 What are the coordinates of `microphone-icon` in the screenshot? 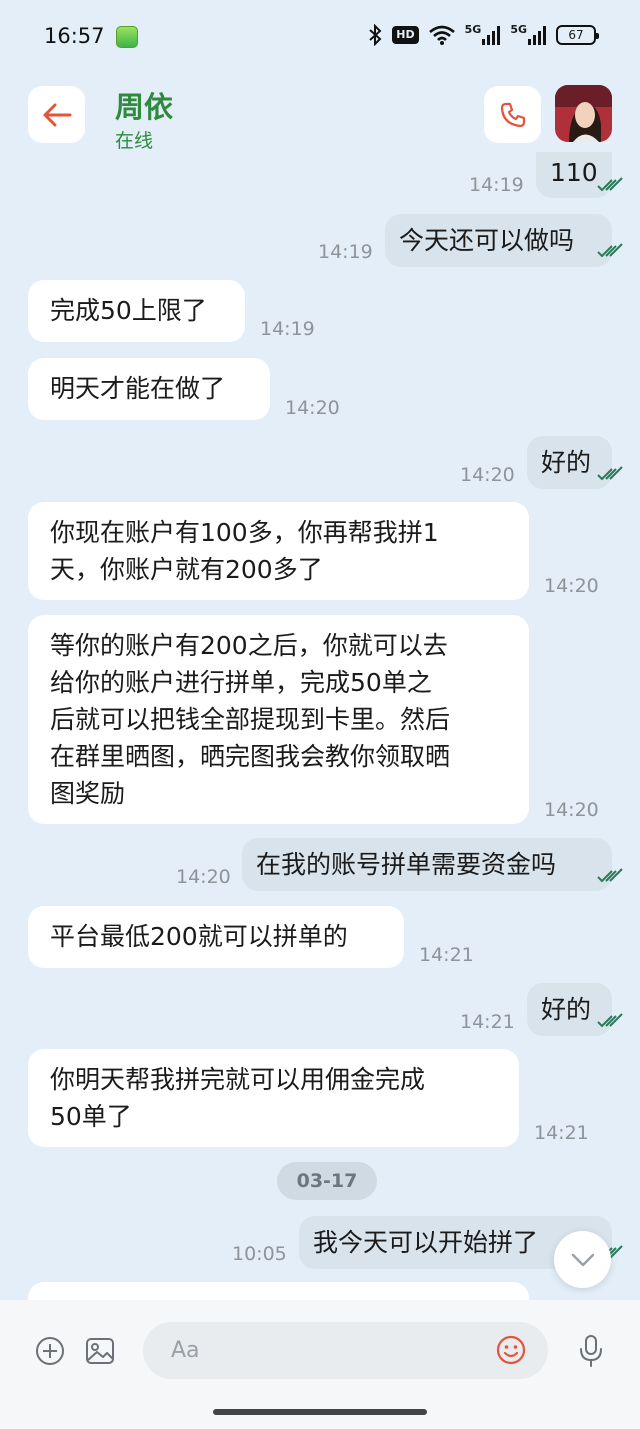 It's located at (591, 1351).